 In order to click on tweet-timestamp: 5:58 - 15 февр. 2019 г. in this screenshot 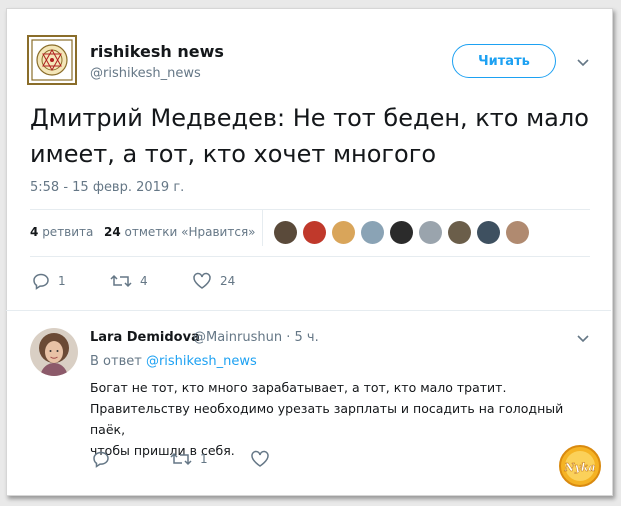, I will do `click(107, 187)`.